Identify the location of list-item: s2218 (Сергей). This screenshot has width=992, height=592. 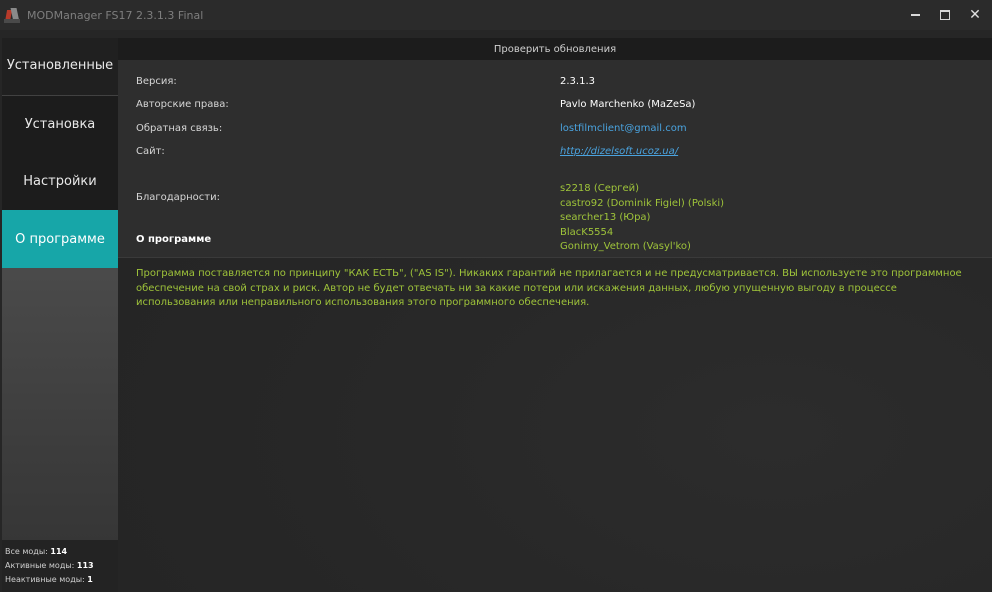
(600, 188).